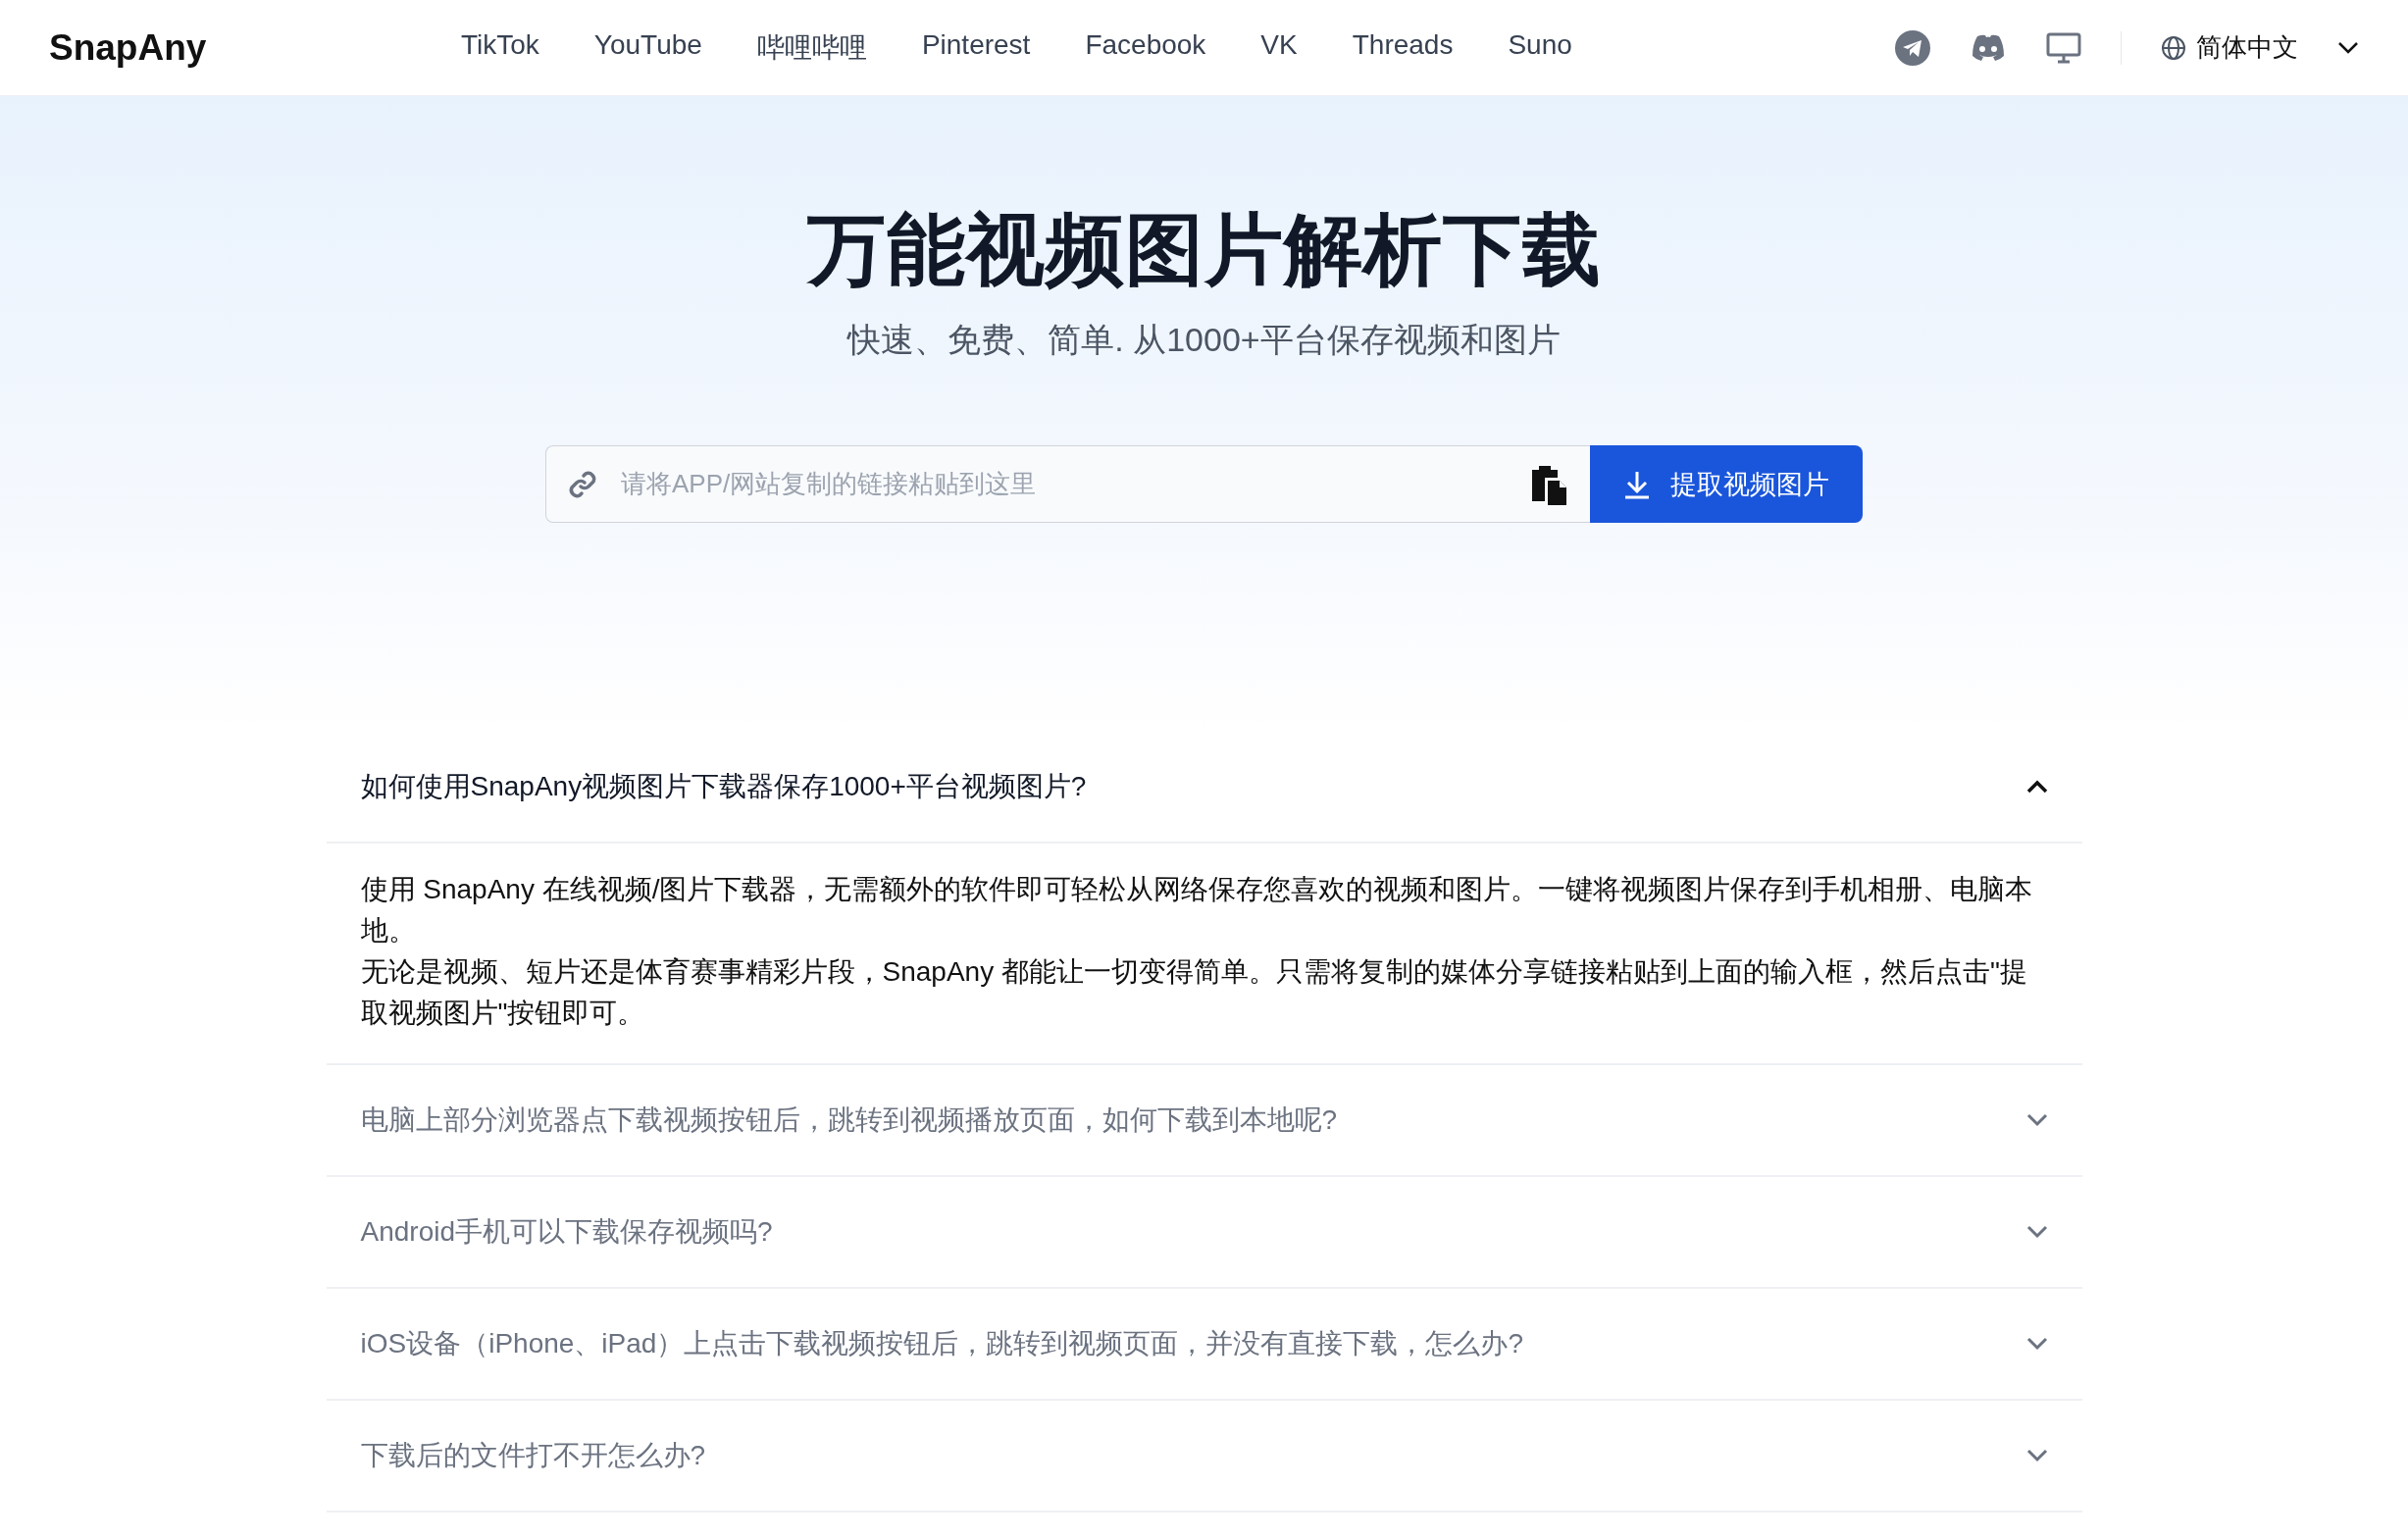 The image size is (2408, 1538). I want to click on download-icon, so click(1637, 484).